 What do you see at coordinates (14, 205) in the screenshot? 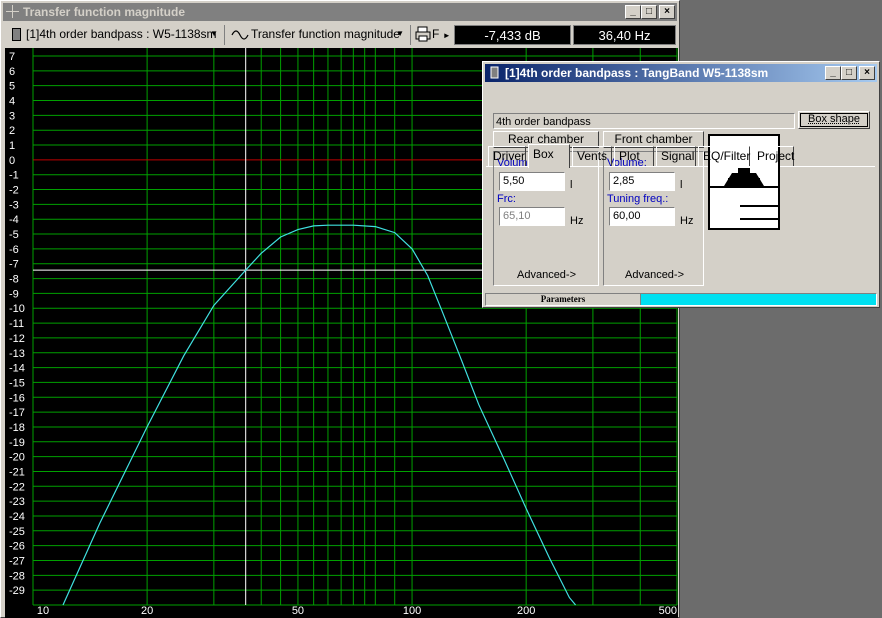
I see `y-tick-label: -3` at bounding box center [14, 205].